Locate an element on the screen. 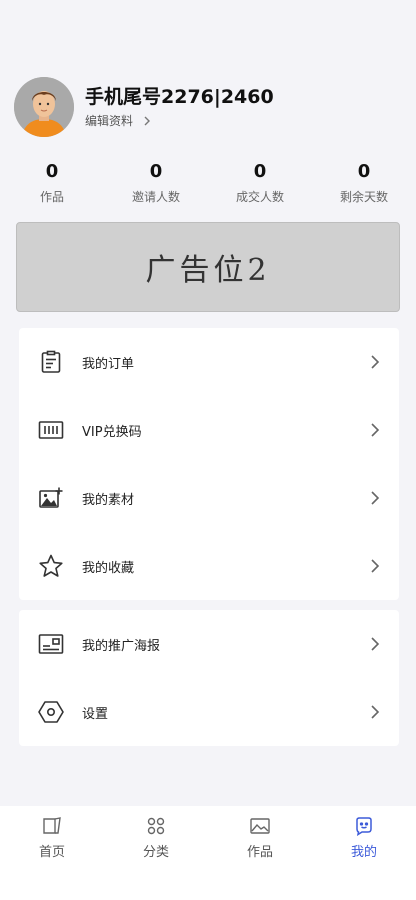 The height and width of the screenshot is (900, 416). edit-profile-link: 编辑资料 is located at coordinates (179, 120).